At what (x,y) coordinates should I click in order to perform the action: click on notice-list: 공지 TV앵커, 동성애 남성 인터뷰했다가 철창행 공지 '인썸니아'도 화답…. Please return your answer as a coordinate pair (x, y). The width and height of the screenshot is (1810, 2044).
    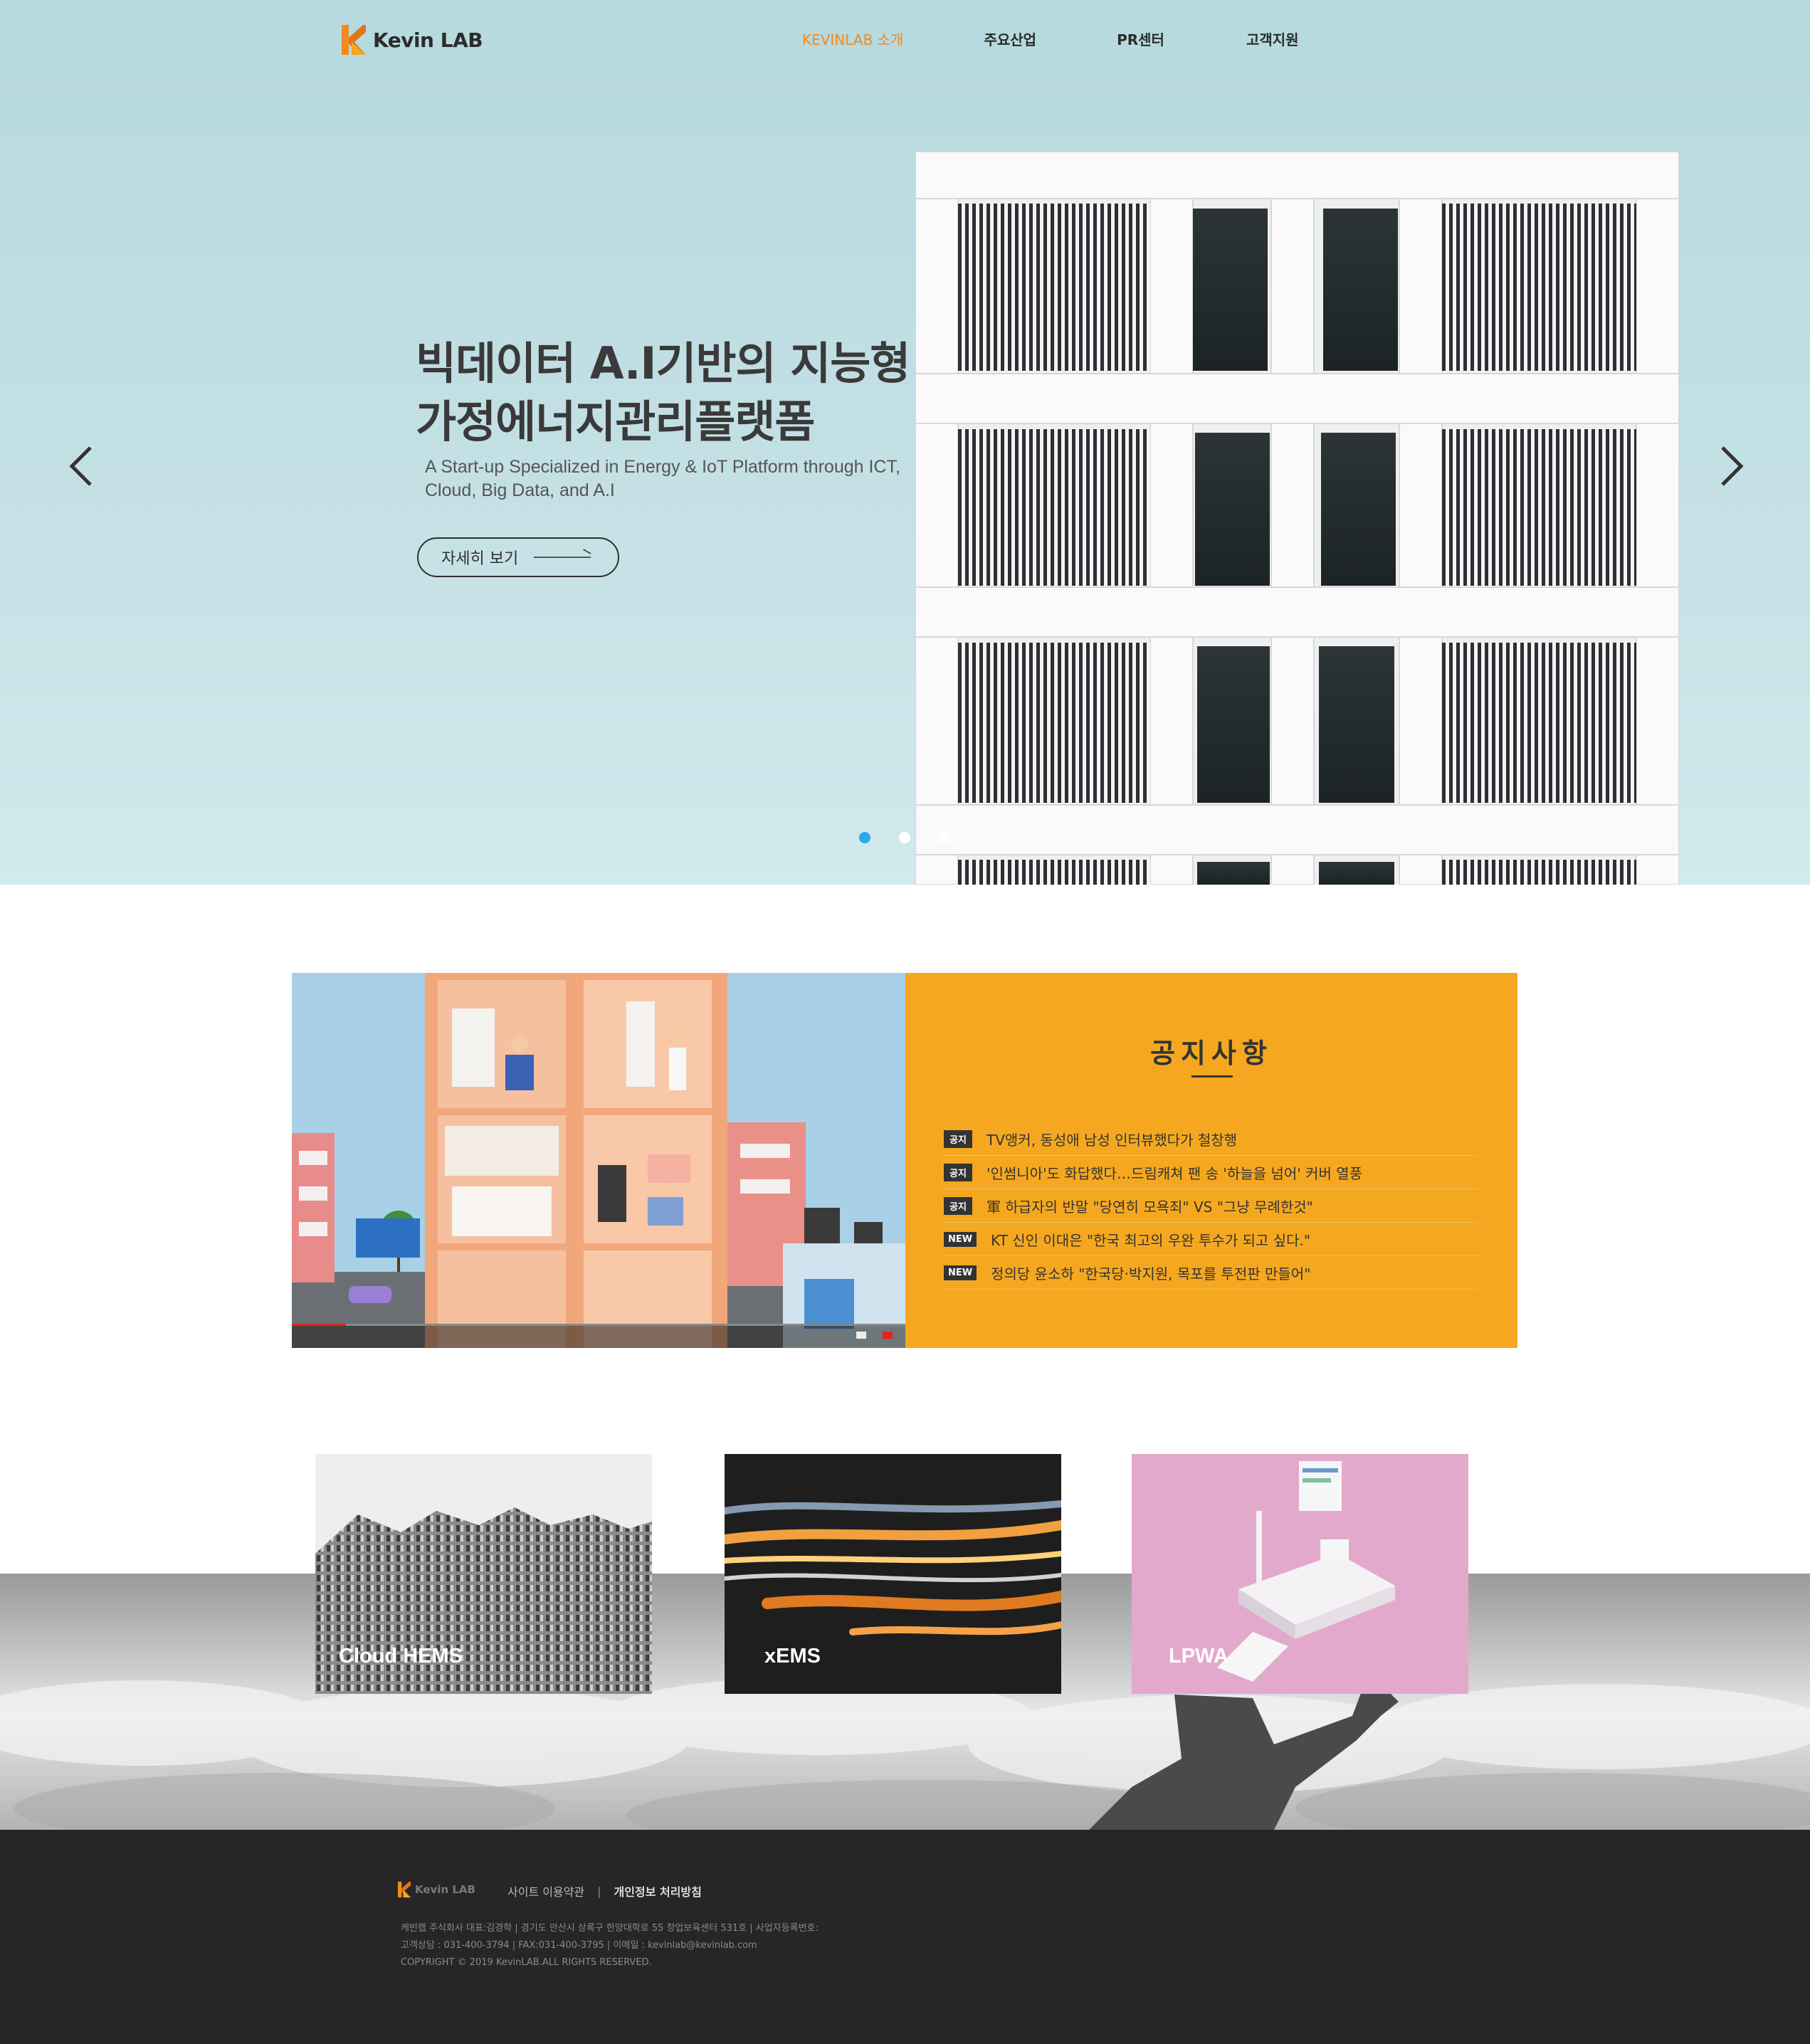
    Looking at the image, I should click on (1211, 1206).